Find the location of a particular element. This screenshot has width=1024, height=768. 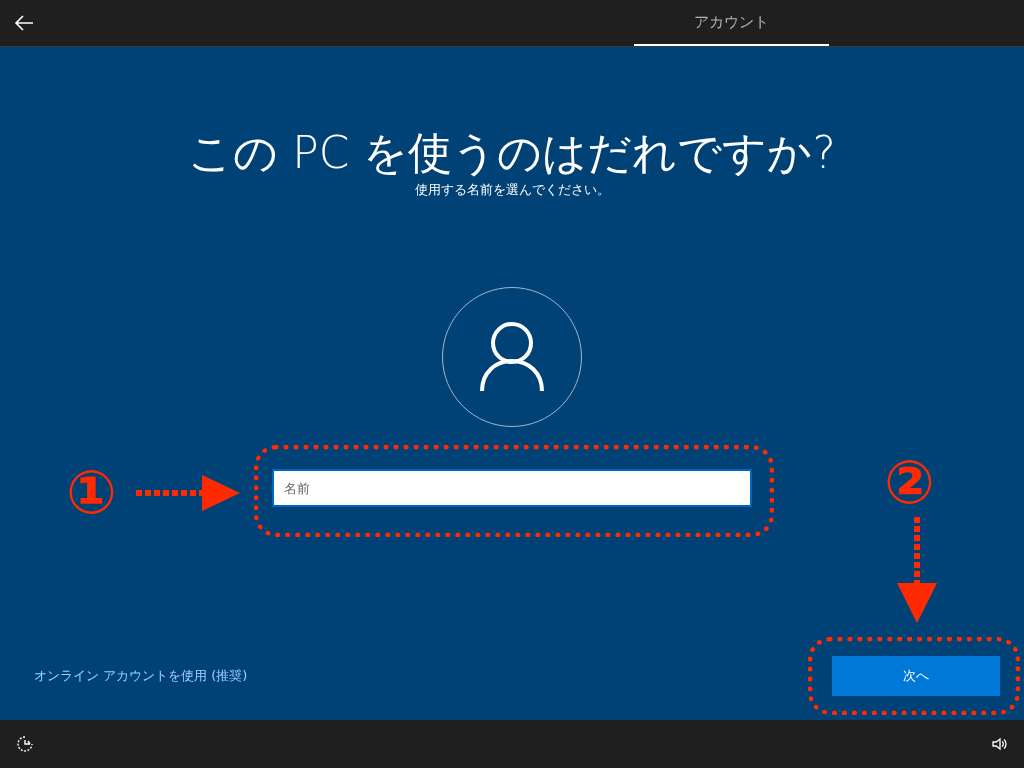

next-button: 次へ is located at coordinates (916, 676).